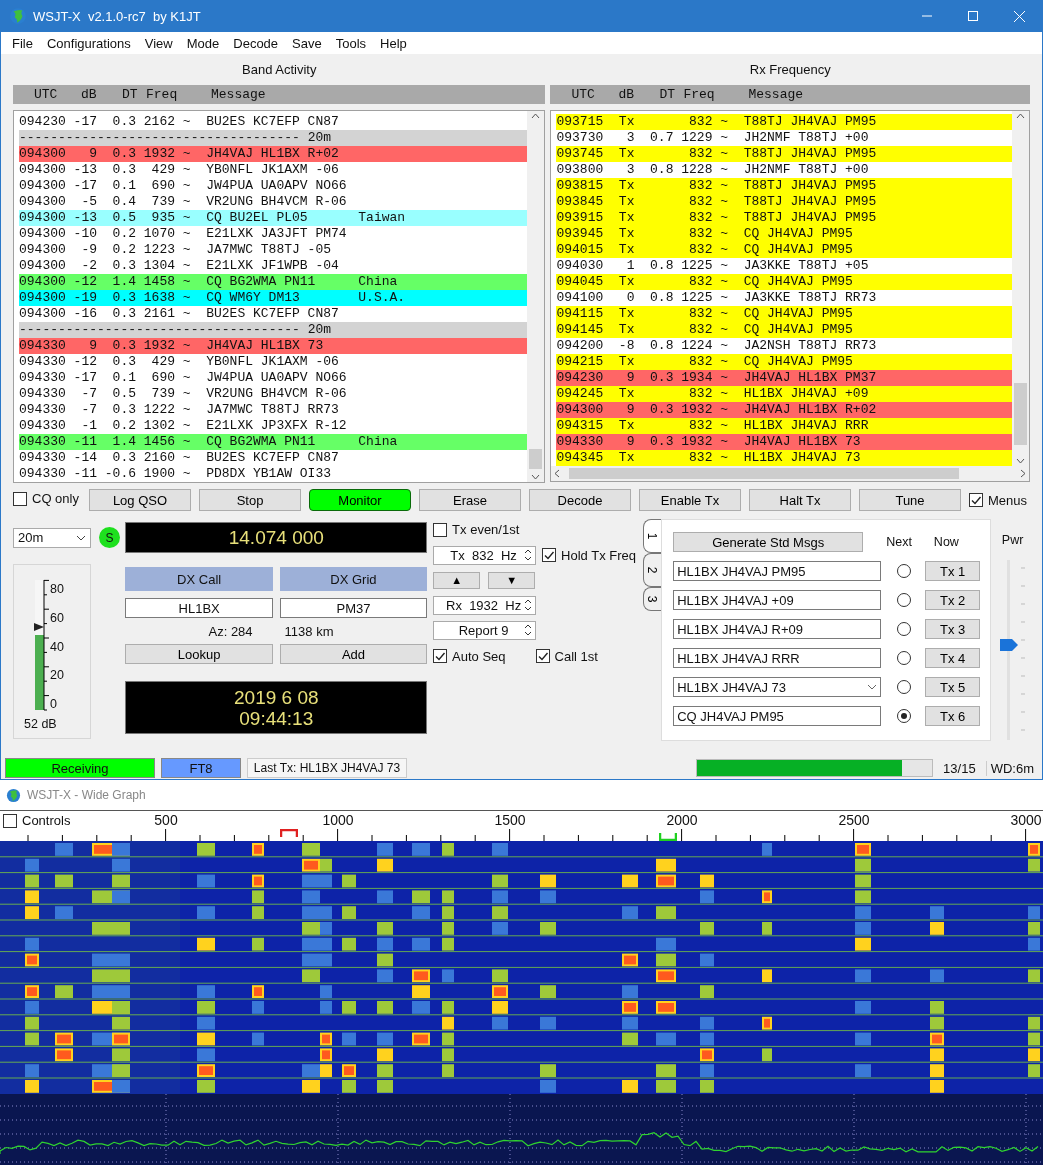 This screenshot has height=1166, width=1043. What do you see at coordinates (652, 536) in the screenshot?
I see `tab: 1` at bounding box center [652, 536].